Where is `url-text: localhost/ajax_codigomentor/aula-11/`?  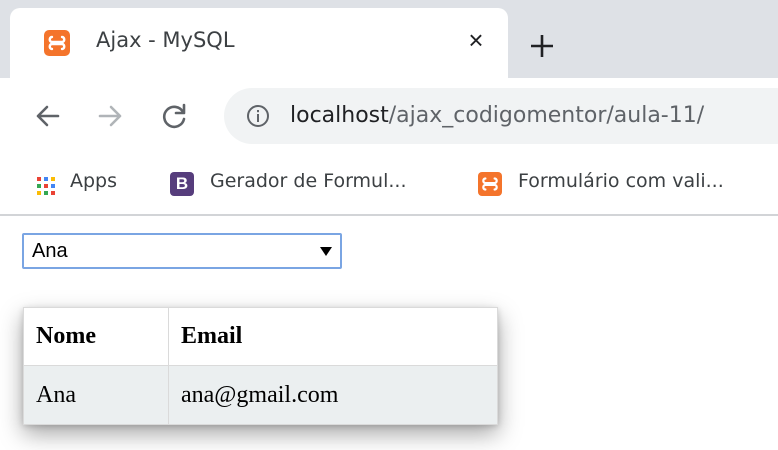 url-text: localhost/ajax_codigomentor/aula-11/ is located at coordinates (497, 115).